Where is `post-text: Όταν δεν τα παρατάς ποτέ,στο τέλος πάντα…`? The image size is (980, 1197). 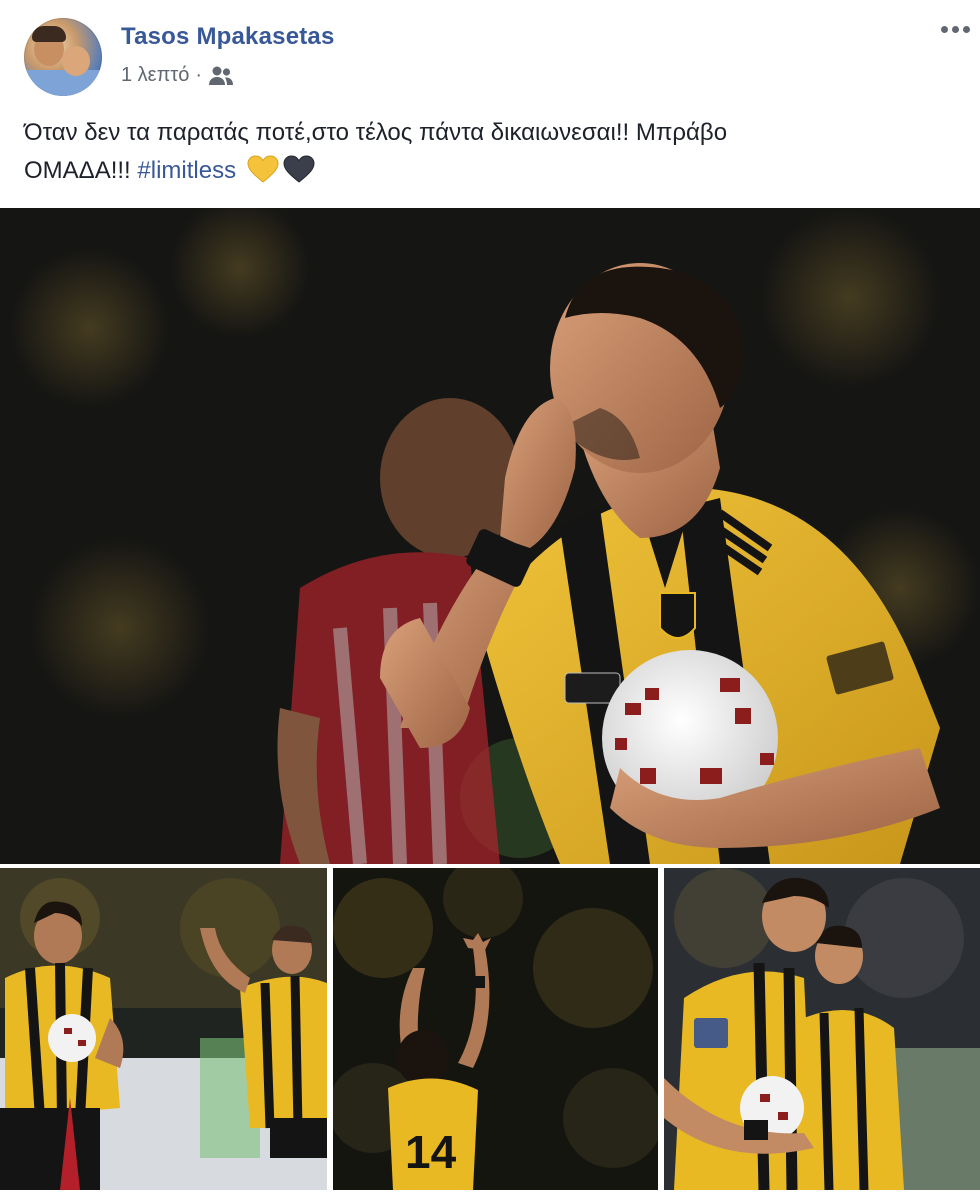
post-text: Όταν δεν τα παρατάς ποτέ,στο τέλος πάντα… is located at coordinates (489, 152).